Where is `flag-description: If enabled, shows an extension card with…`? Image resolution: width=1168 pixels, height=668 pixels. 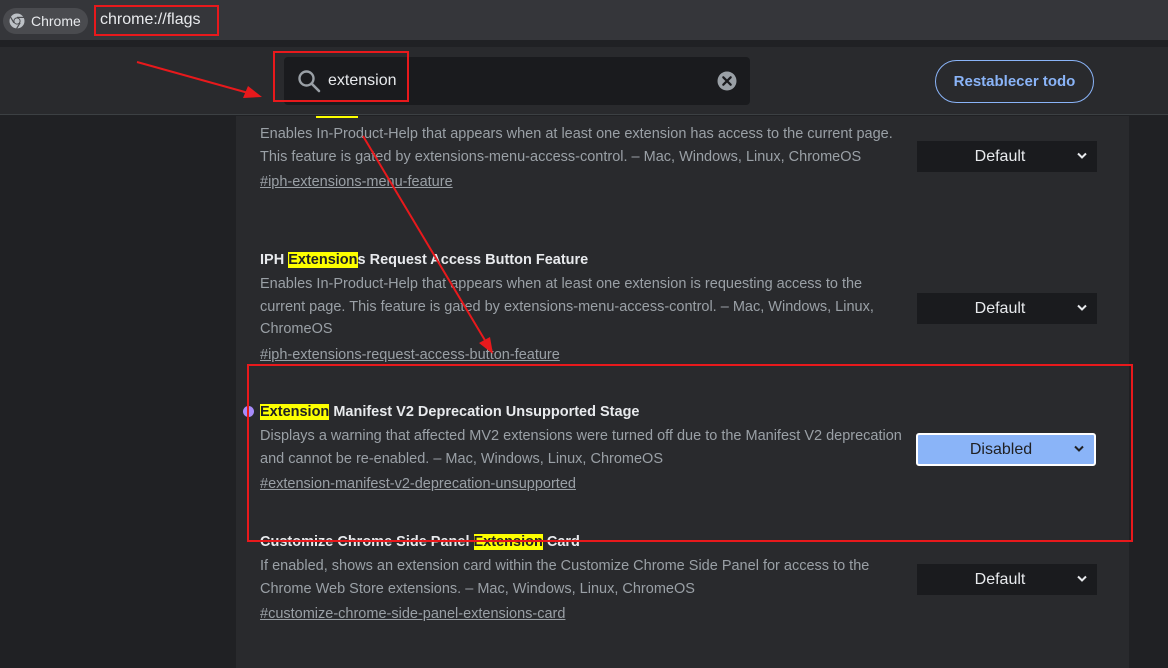
flag-description: If enabled, shows an extension card with… is located at coordinates (565, 577).